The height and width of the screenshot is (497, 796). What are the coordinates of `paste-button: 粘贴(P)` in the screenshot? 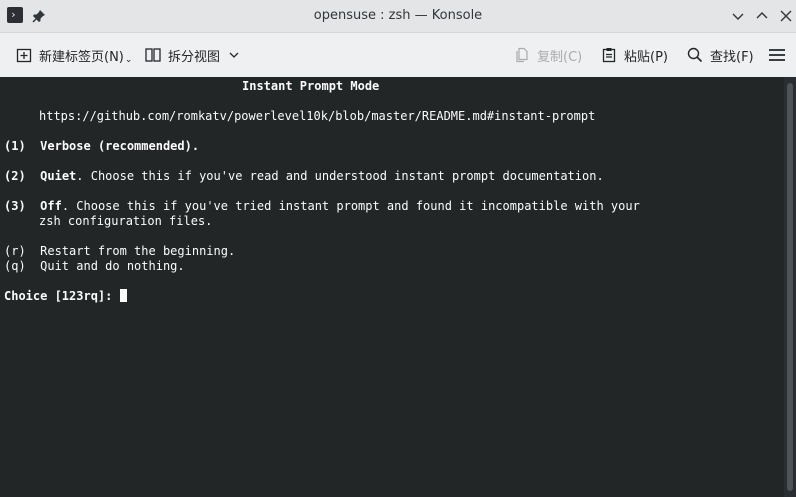 It's located at (634, 55).